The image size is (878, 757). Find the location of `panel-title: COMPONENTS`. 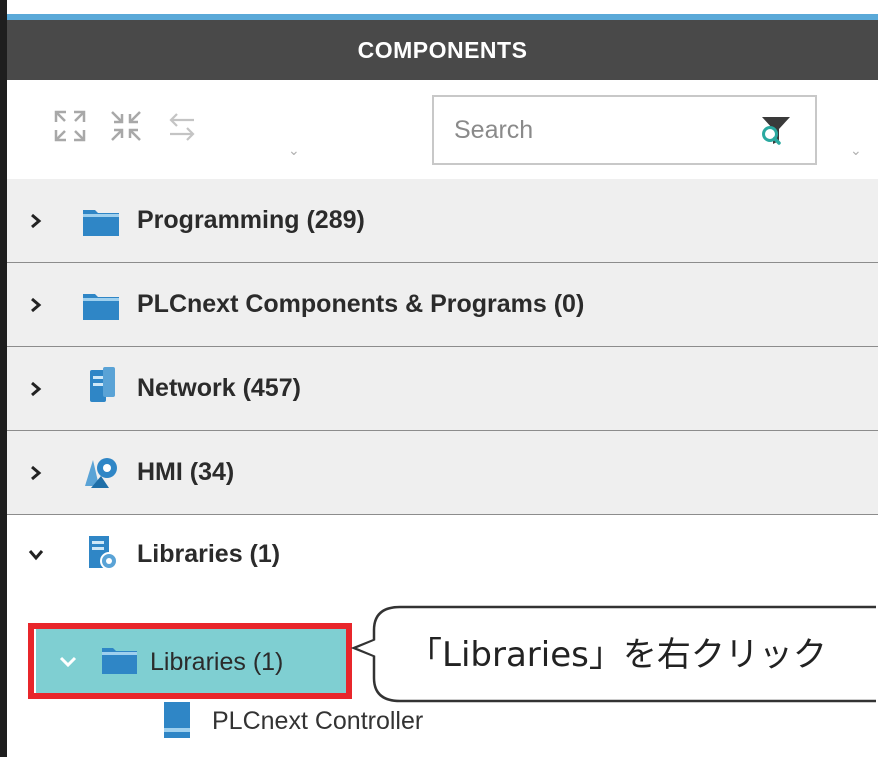

panel-title: COMPONENTS is located at coordinates (442, 50).